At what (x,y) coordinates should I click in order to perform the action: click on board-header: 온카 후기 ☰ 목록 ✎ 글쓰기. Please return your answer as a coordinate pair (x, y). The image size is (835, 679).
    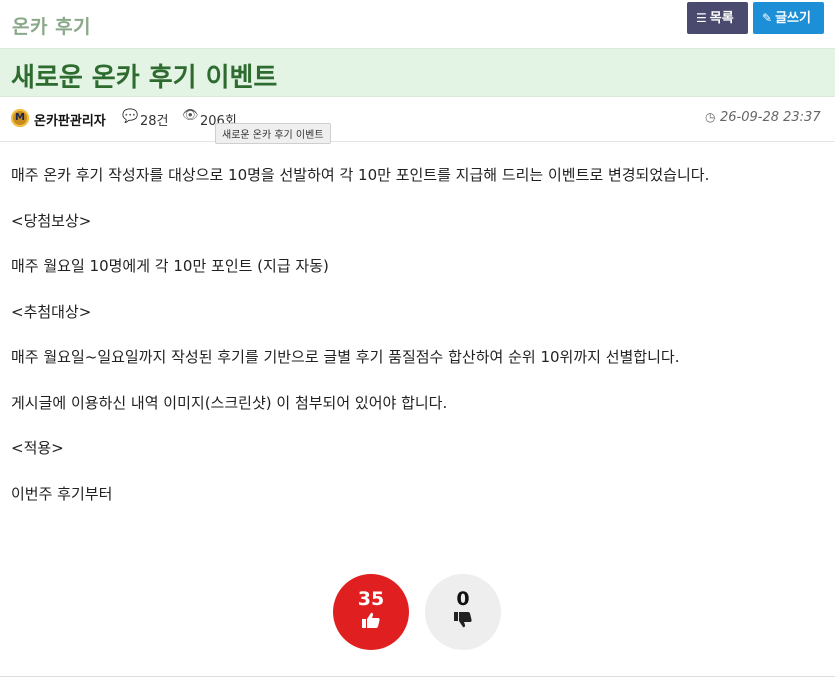
    Looking at the image, I should click on (417, 24).